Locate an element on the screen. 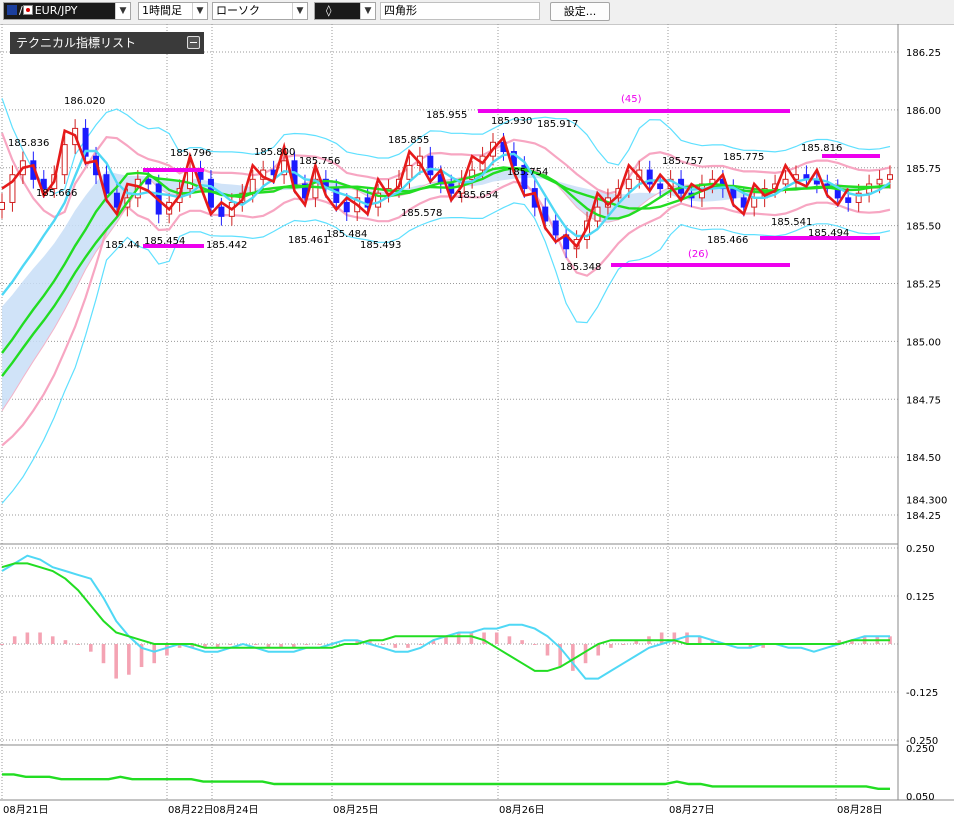 This screenshot has width=954, height=819. y-tick-label: 184.75 is located at coordinates (923, 400).